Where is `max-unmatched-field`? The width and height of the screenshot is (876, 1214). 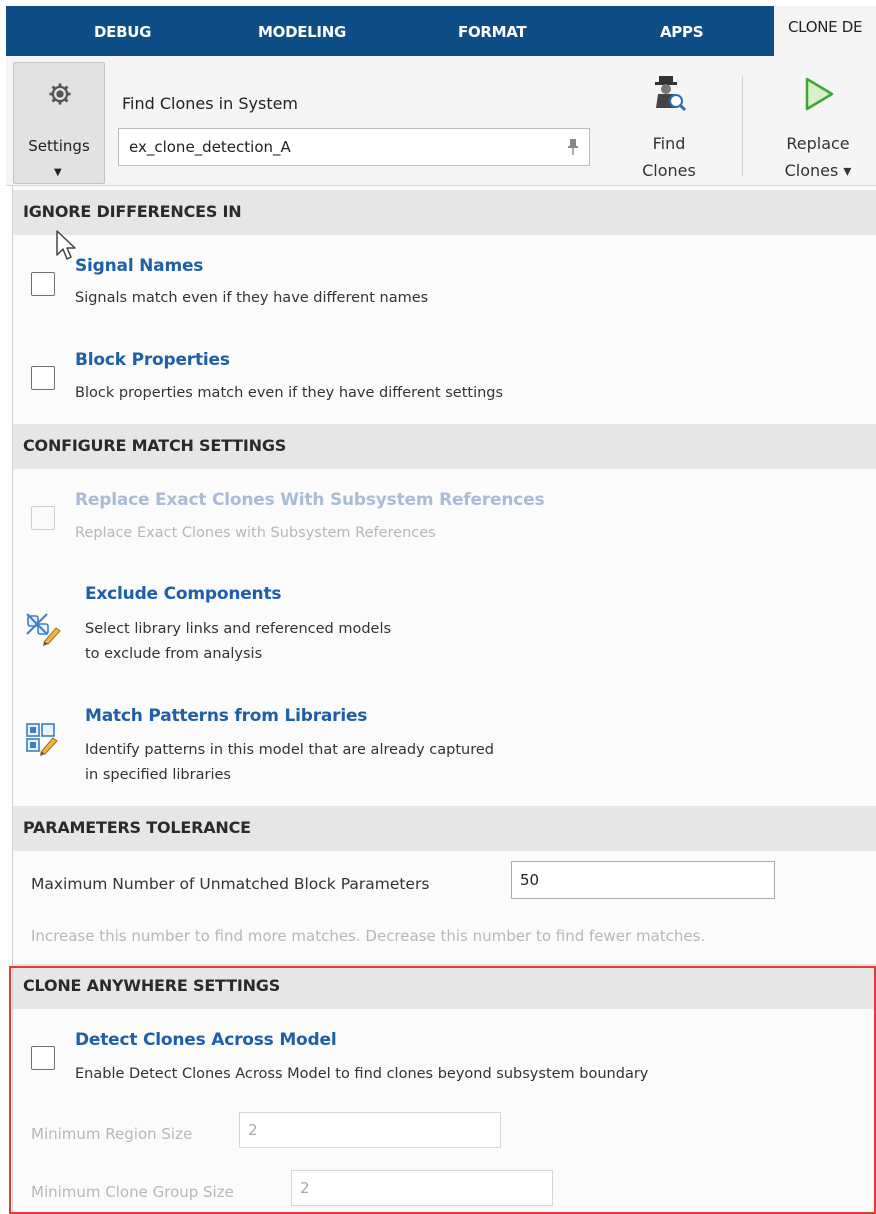 max-unmatched-field is located at coordinates (643, 880).